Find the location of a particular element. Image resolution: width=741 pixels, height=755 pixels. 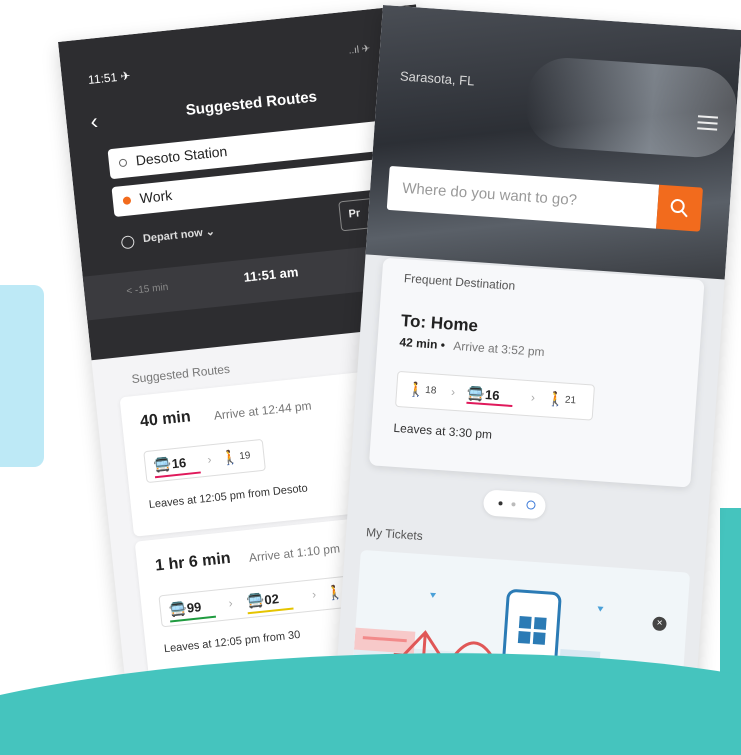

bus-number: 02 is located at coordinates (271, 599).